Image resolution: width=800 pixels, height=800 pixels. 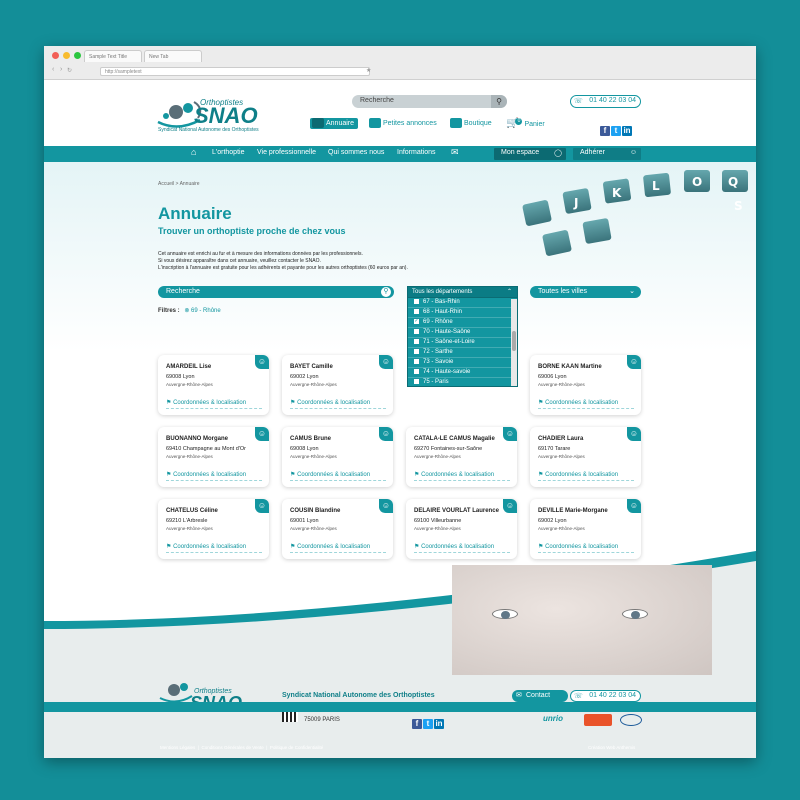 What do you see at coordinates (386, 292) in the screenshot?
I see `search-icon: ⚲` at bounding box center [386, 292].